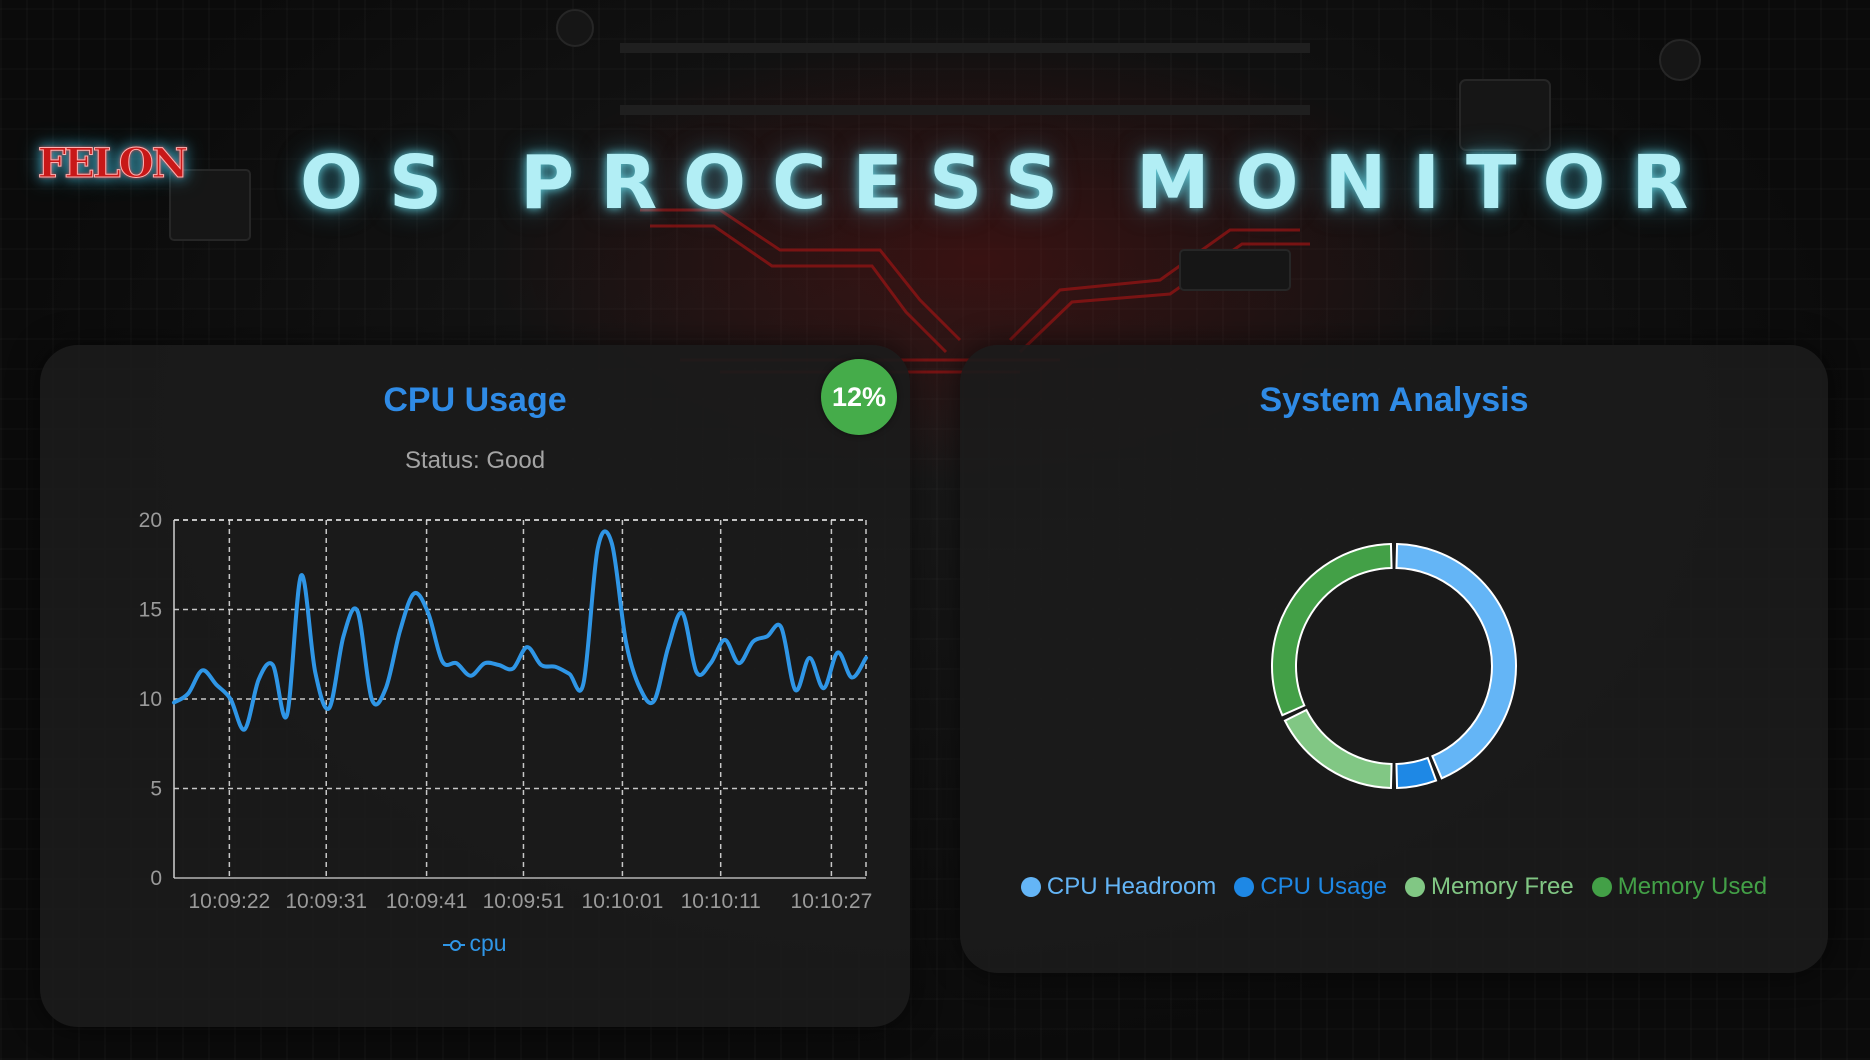 The image size is (1870, 1060). I want to click on x-tick-label: 10:09:22, so click(229, 901).